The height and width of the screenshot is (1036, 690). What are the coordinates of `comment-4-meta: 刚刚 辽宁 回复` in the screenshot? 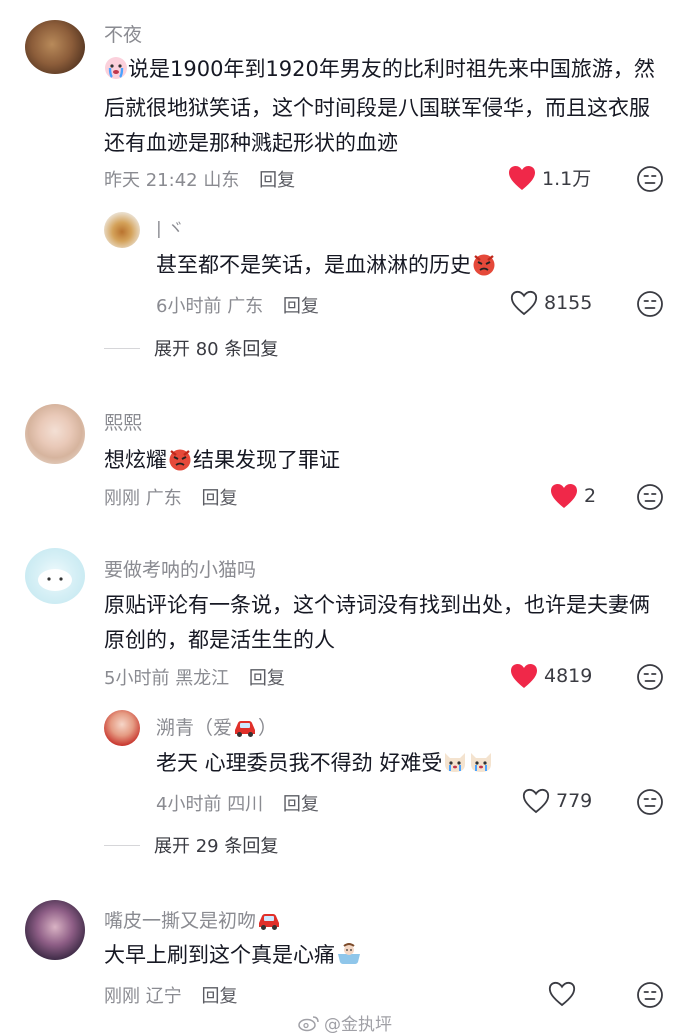 It's located at (170, 995).